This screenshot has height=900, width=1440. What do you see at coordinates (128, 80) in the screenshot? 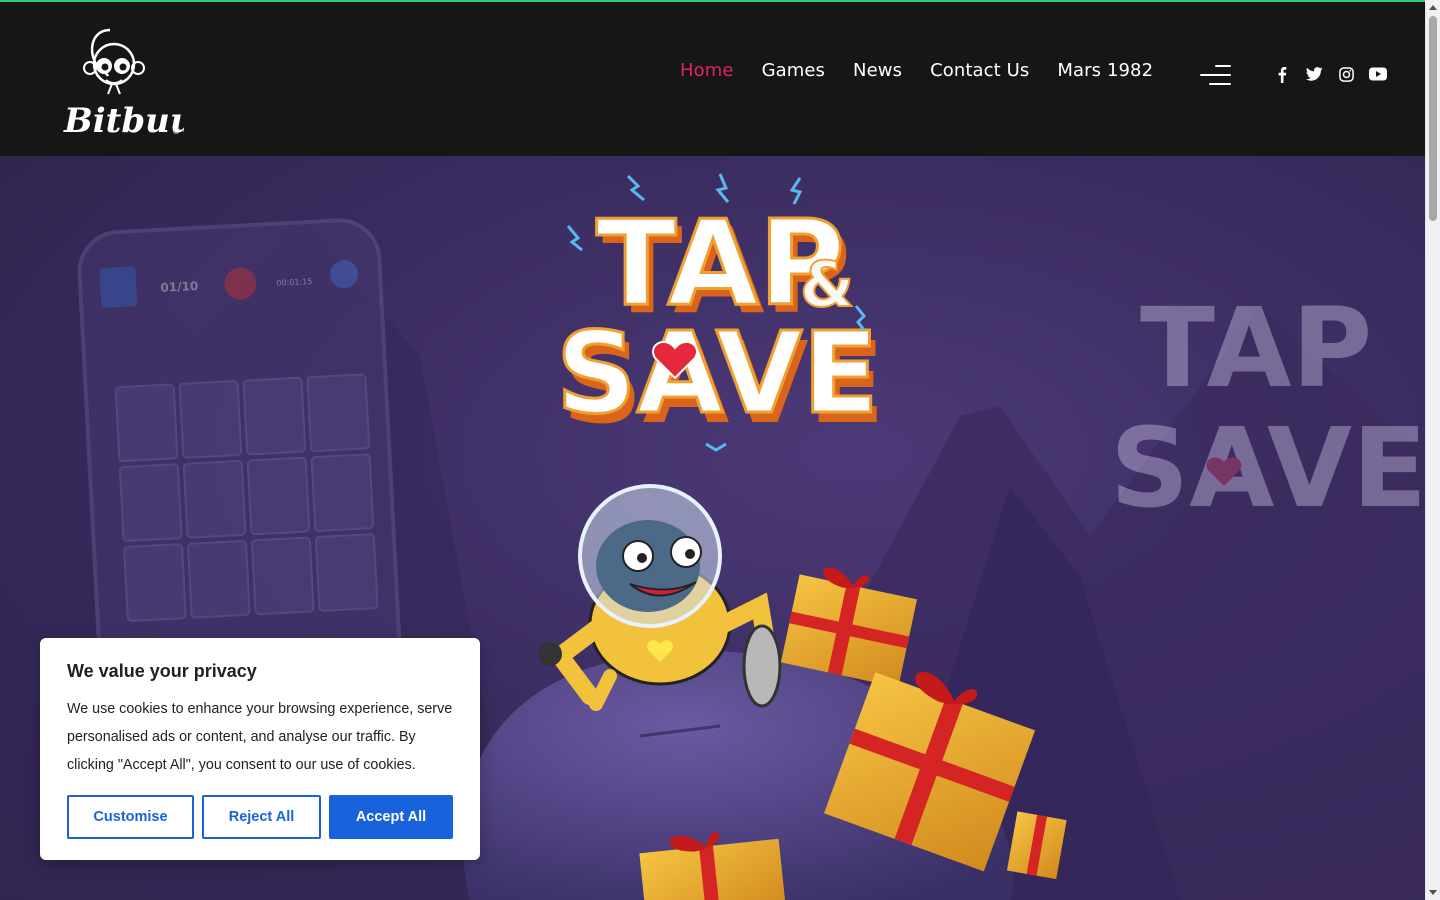
I see `bitbuu-logo: Bitbuu ®` at bounding box center [128, 80].